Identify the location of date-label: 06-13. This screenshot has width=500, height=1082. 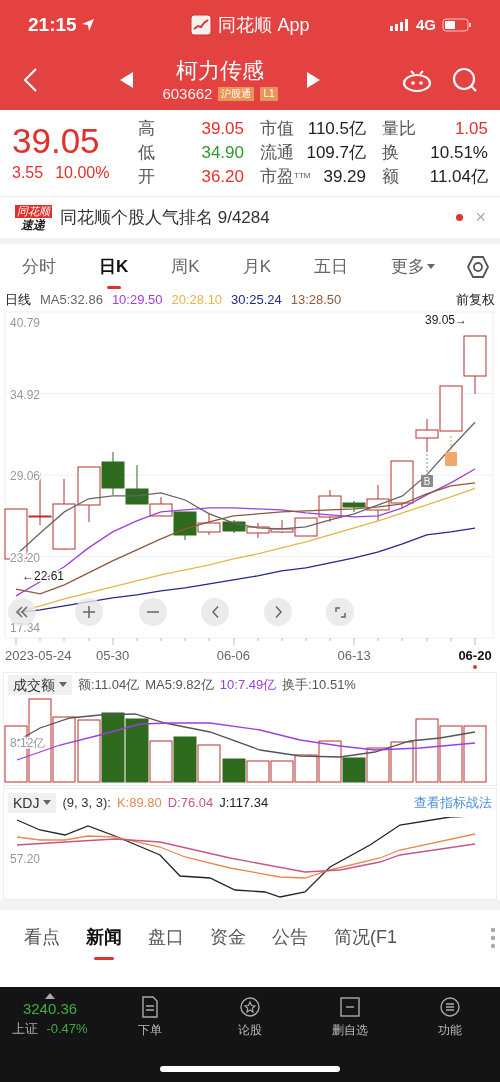
(354, 655).